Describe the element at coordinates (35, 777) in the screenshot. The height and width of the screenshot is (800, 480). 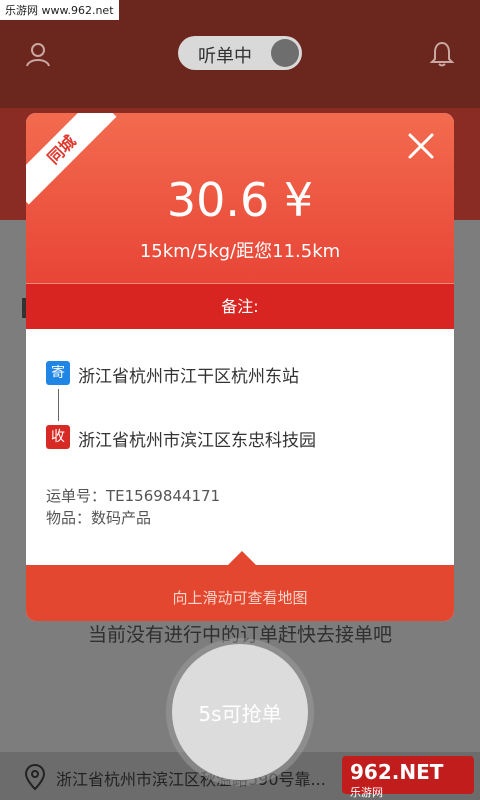
I see `location-pin-icon` at that location.